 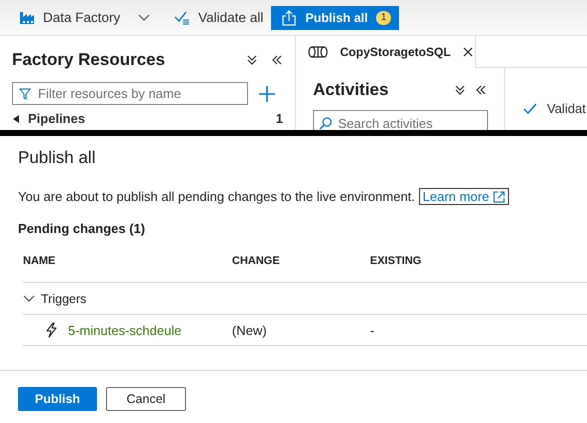 I want to click on trigger-name: 5-minutes-schdeule, so click(x=125, y=330).